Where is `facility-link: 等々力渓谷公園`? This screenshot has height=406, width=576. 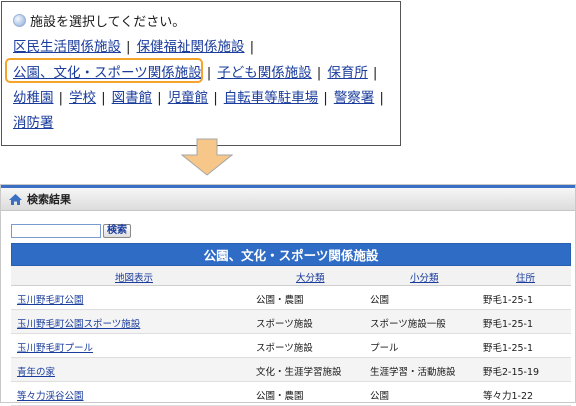 facility-link: 等々力渓谷公園 is located at coordinates (50, 395).